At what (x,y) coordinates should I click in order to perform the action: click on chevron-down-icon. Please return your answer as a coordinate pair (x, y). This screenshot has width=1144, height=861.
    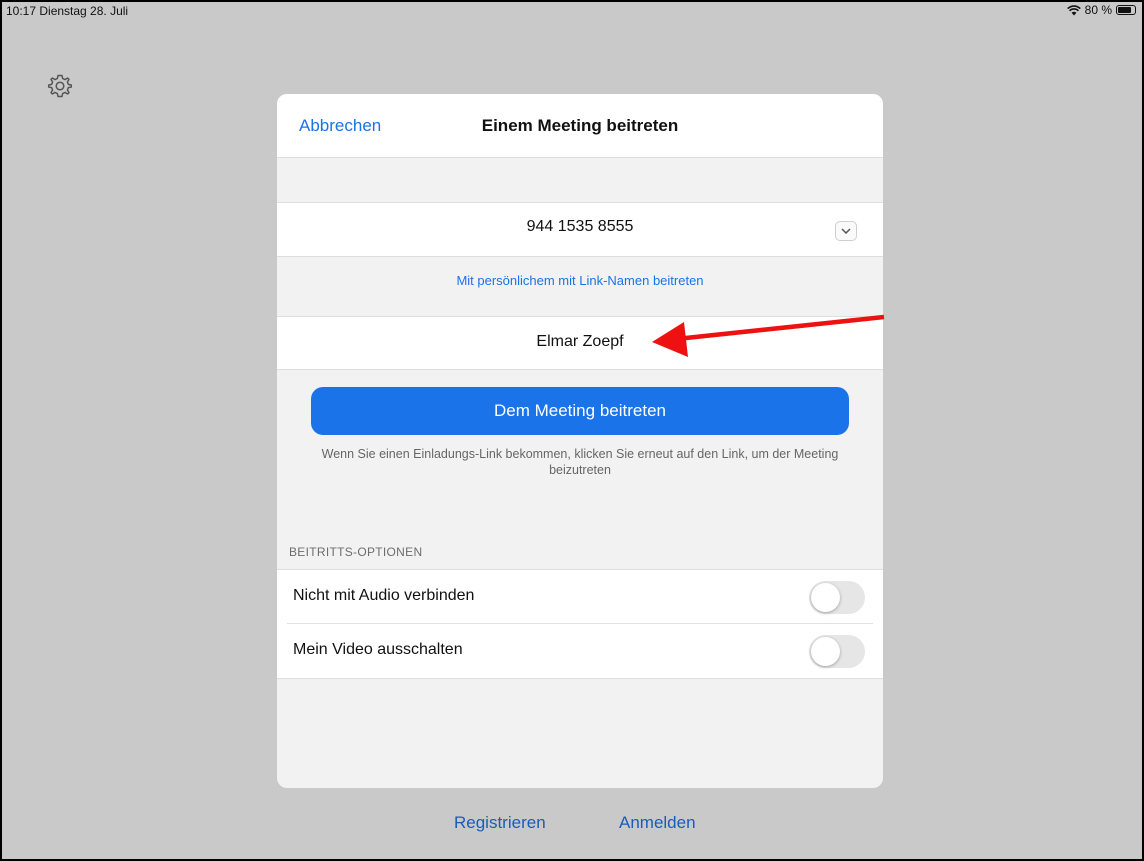
    Looking at the image, I should click on (846, 231).